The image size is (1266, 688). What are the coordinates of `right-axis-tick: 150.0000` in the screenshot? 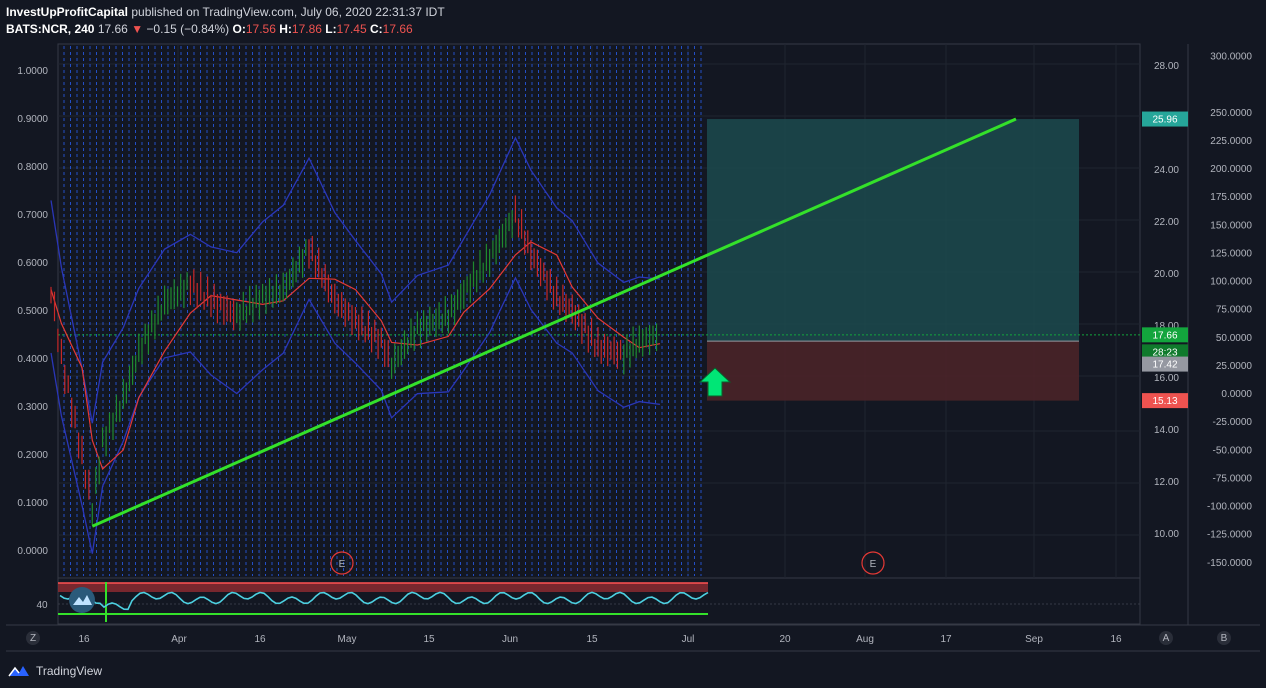 It's located at (1231, 225).